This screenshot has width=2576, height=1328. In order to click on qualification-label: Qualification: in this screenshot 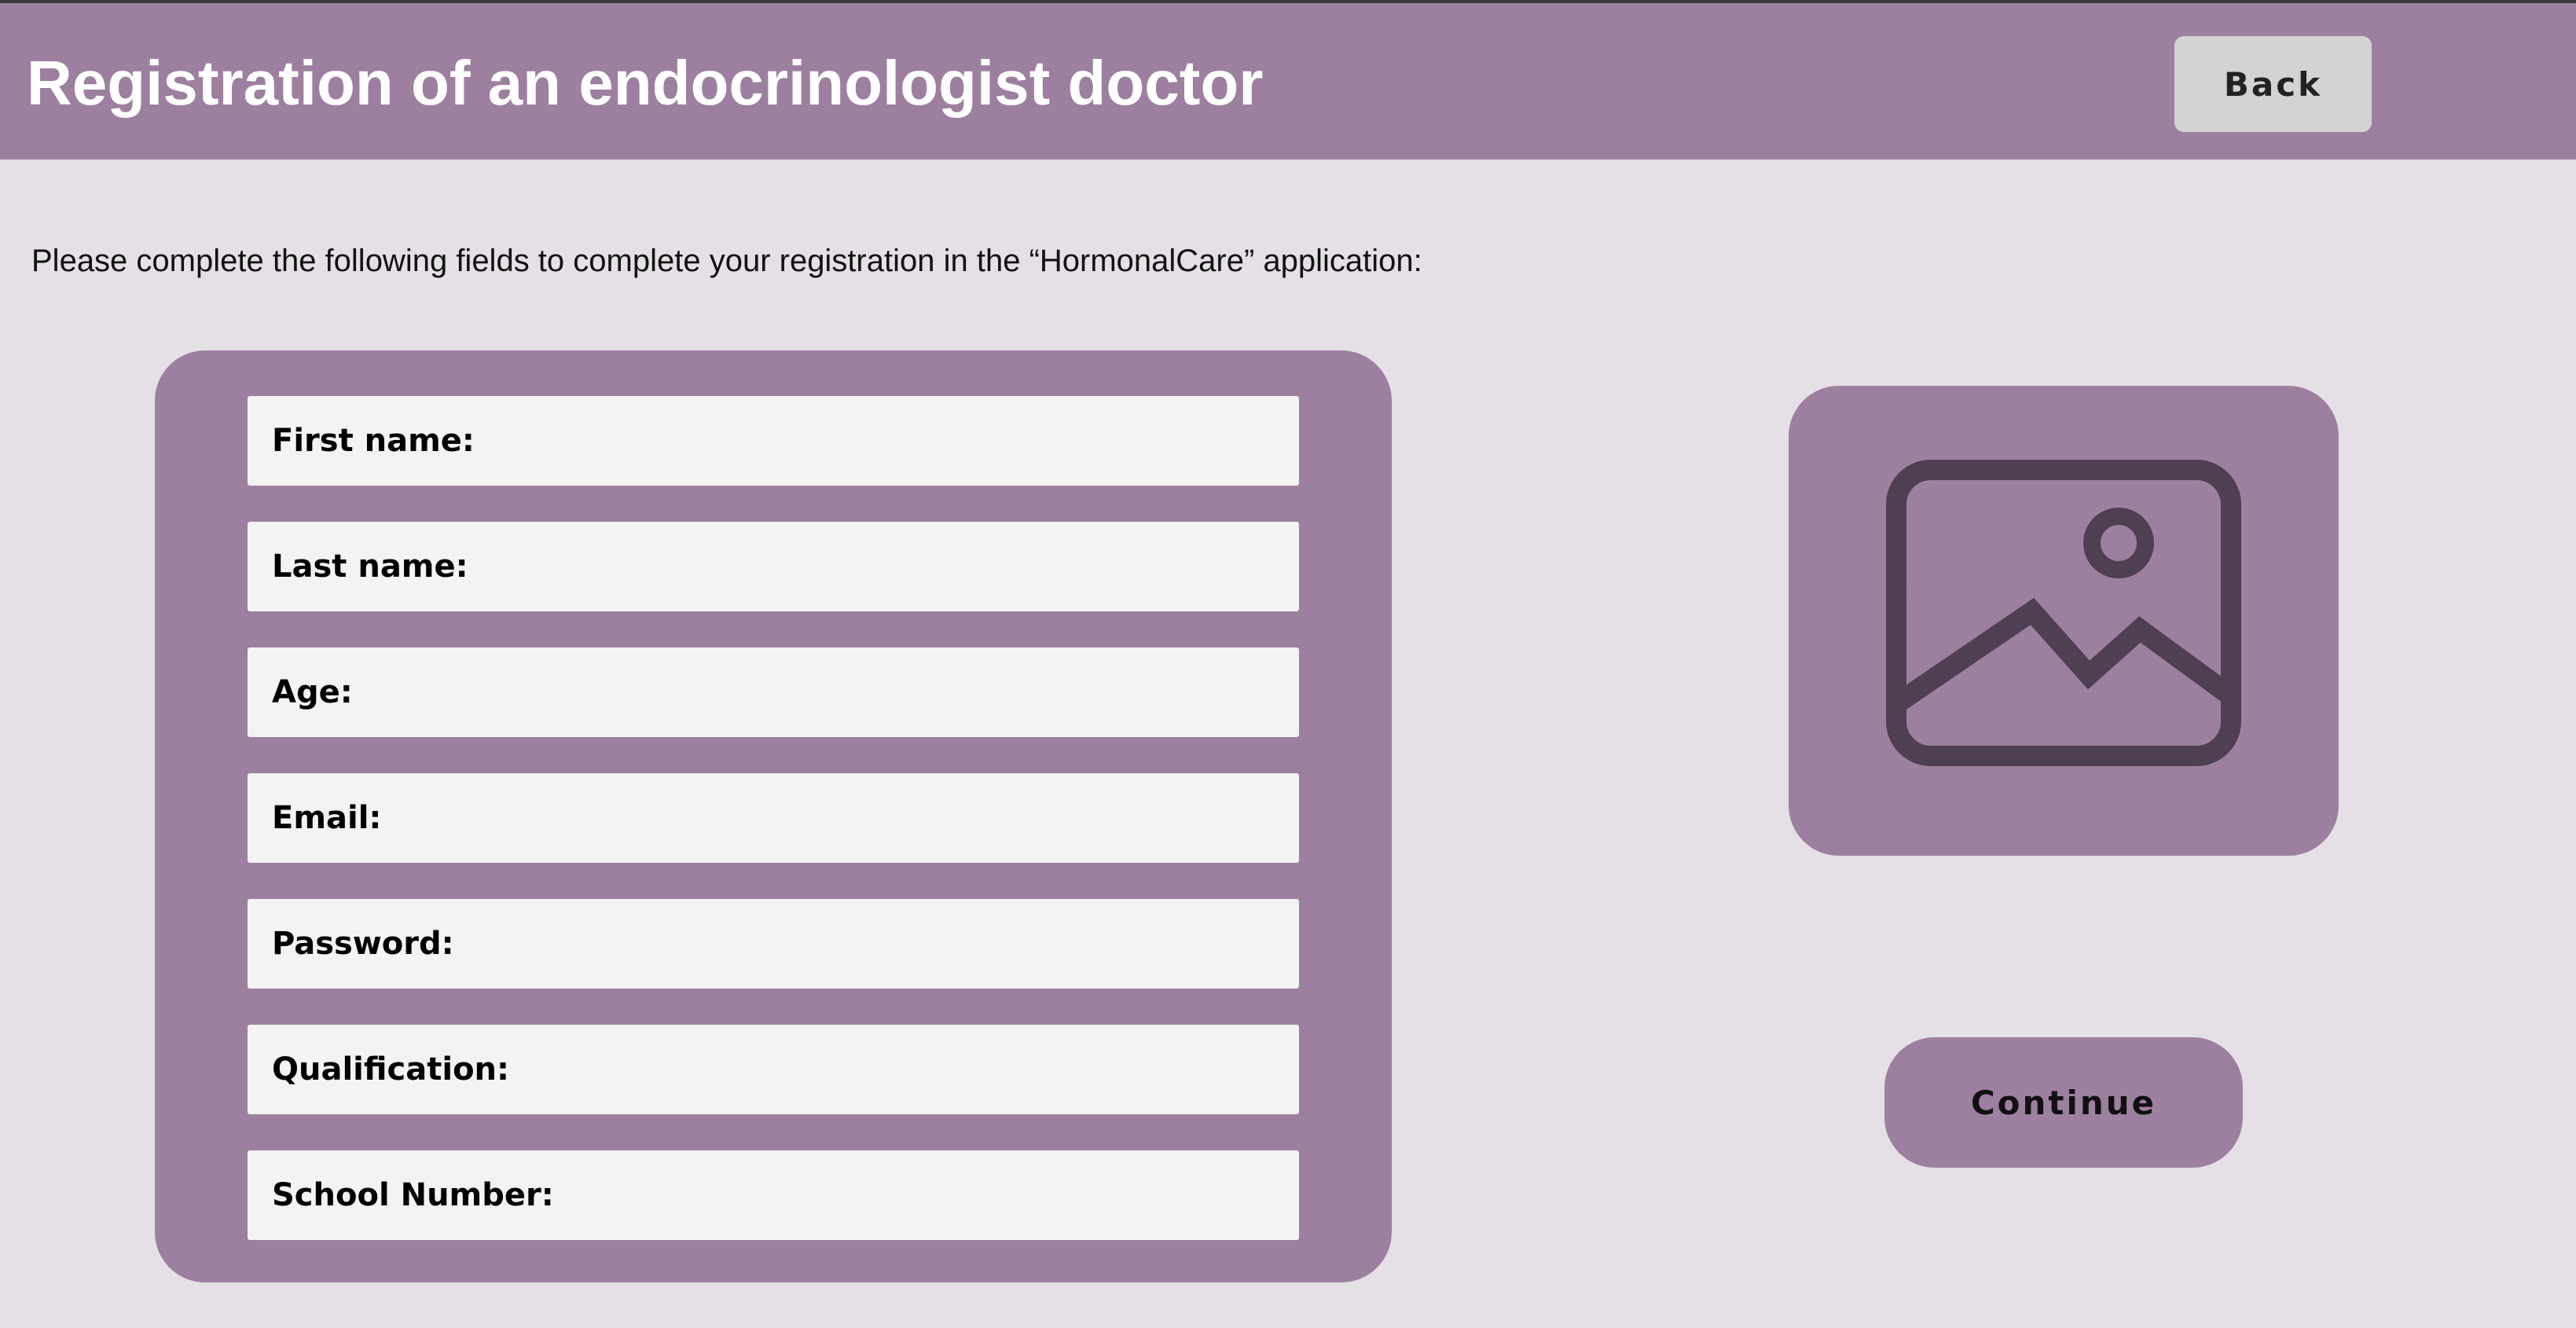, I will do `click(391, 1069)`.